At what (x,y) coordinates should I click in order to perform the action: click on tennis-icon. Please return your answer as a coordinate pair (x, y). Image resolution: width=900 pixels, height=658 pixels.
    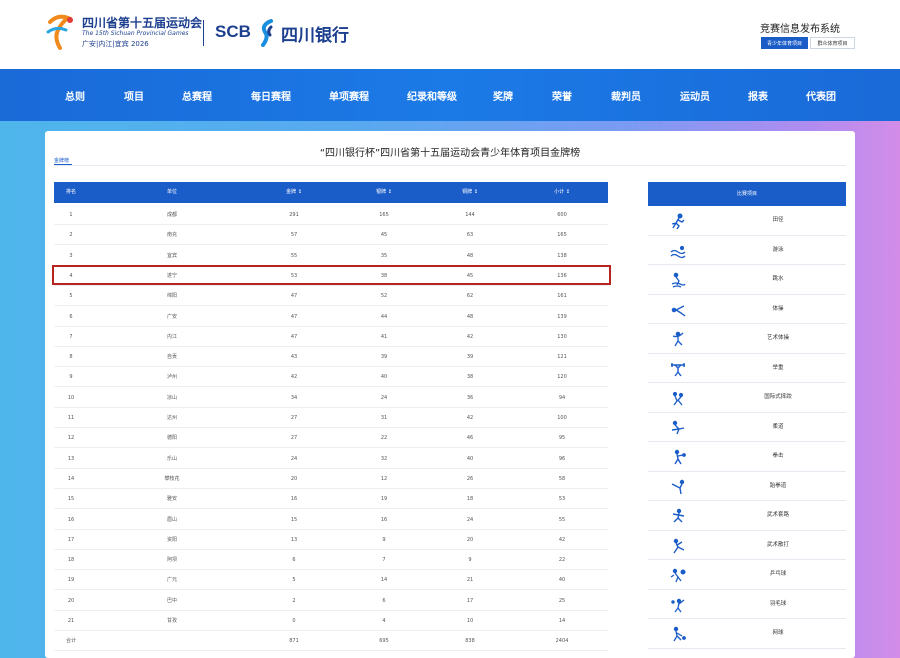
    Looking at the image, I should click on (679, 634).